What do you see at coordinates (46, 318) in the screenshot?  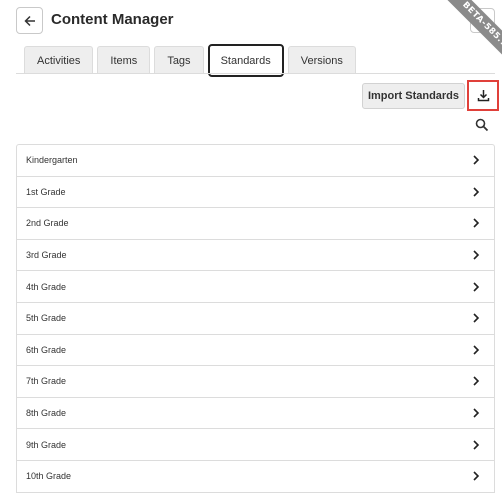 I see `grade-label: 5th Grade` at bounding box center [46, 318].